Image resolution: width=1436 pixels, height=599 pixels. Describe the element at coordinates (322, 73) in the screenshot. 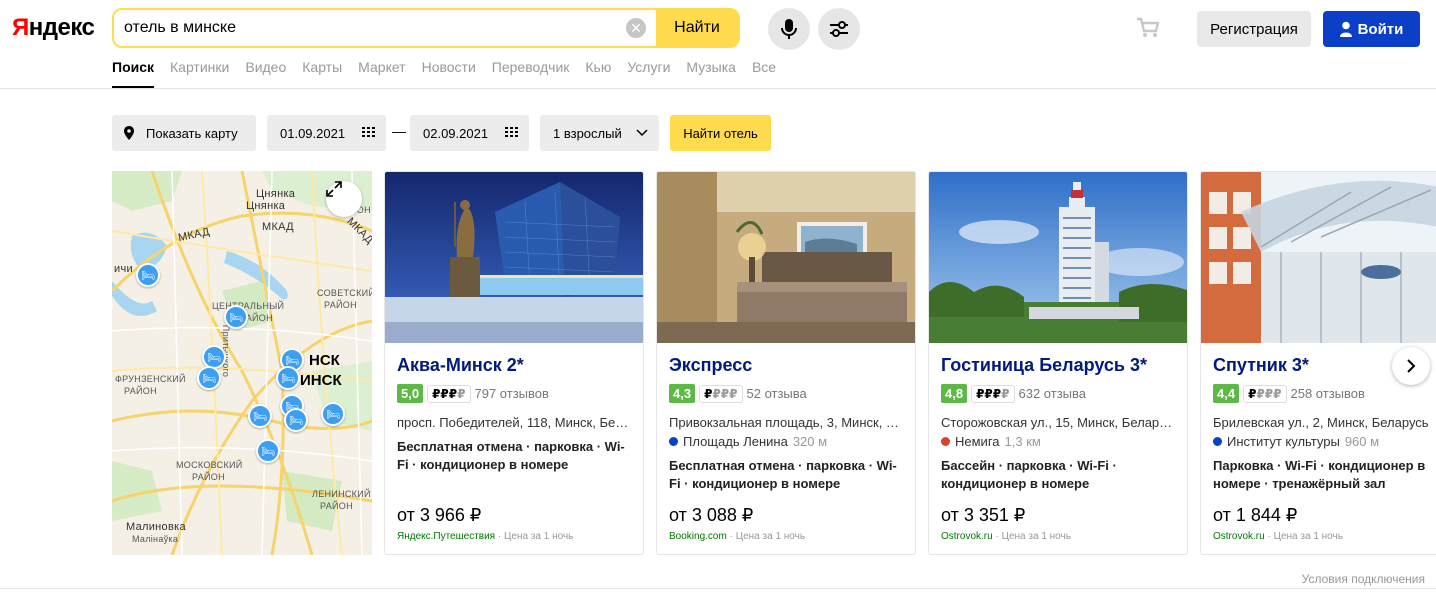

I see `tab-maps: Карты` at that location.